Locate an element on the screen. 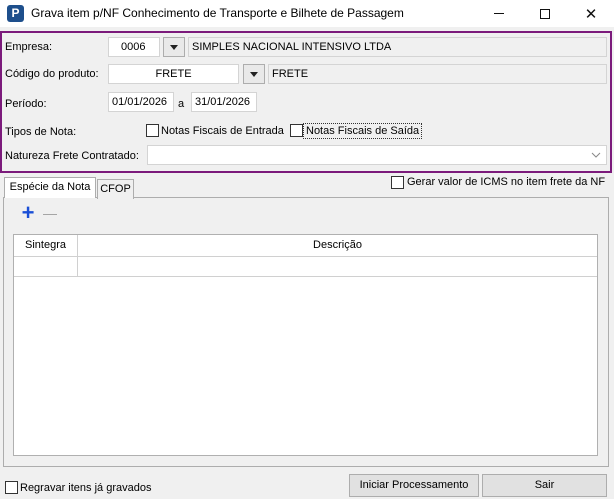  close-button: ✕ is located at coordinates (591, 13).